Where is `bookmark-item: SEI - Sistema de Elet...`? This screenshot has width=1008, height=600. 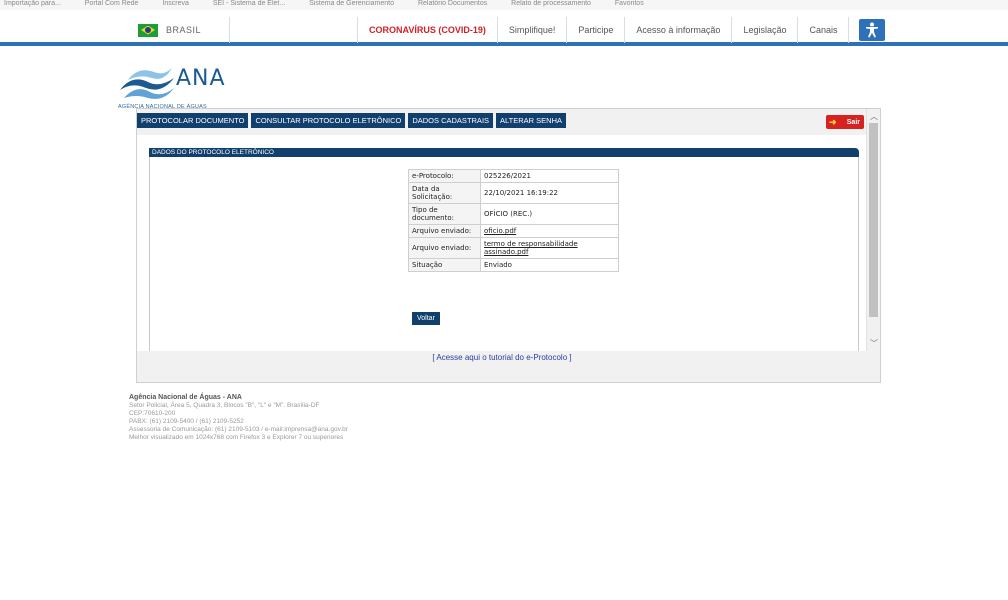
bookmark-item: SEI - Sistema de Elet... is located at coordinates (249, 3).